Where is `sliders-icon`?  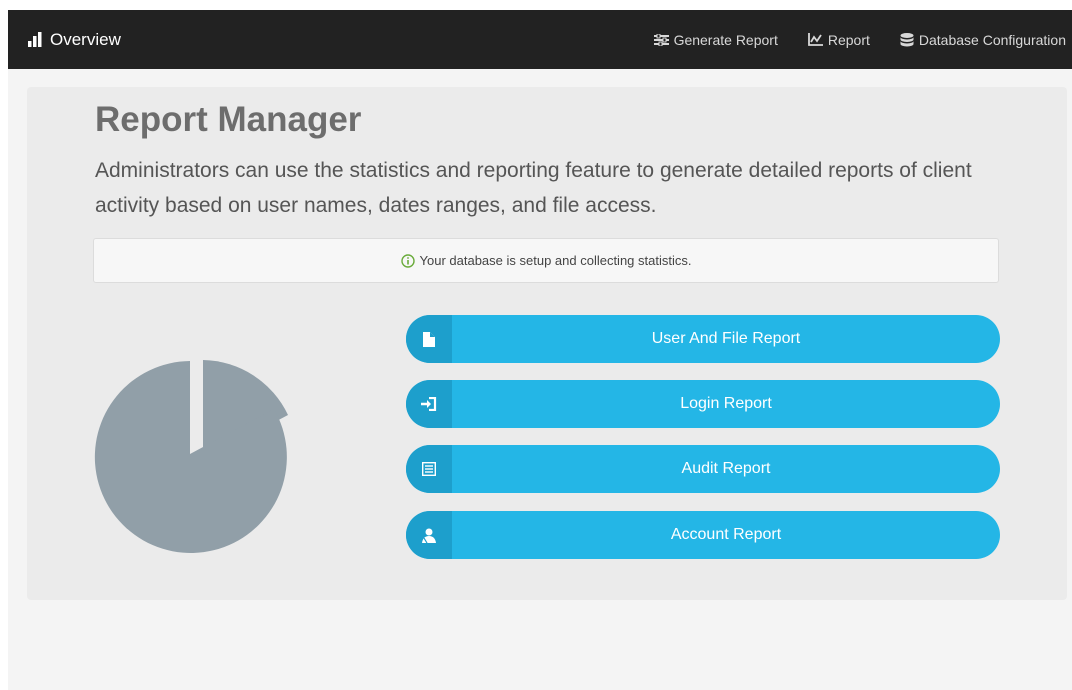 sliders-icon is located at coordinates (661, 39).